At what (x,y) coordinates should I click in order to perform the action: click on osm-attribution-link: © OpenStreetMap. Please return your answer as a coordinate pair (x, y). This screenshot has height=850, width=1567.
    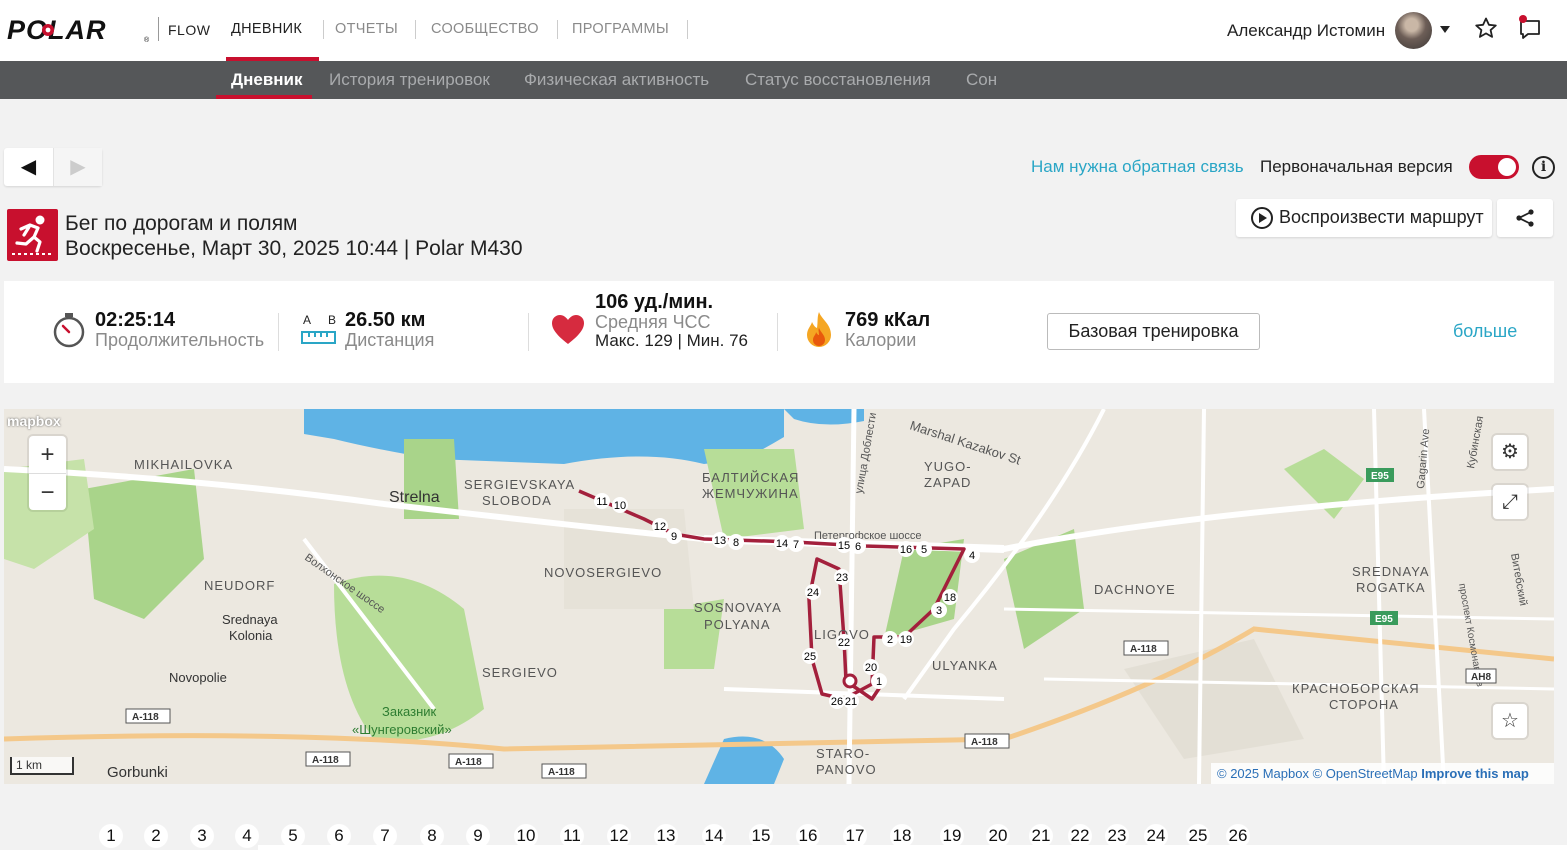
    Looking at the image, I should click on (1365, 773).